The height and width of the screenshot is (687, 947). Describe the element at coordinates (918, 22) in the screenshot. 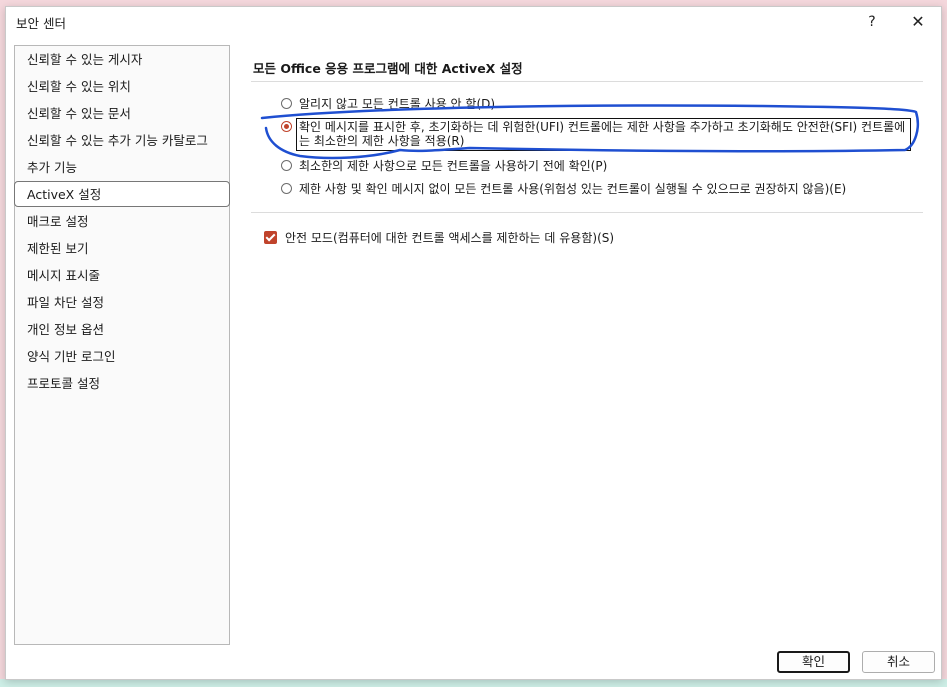

I see `close-button: ✕` at that location.